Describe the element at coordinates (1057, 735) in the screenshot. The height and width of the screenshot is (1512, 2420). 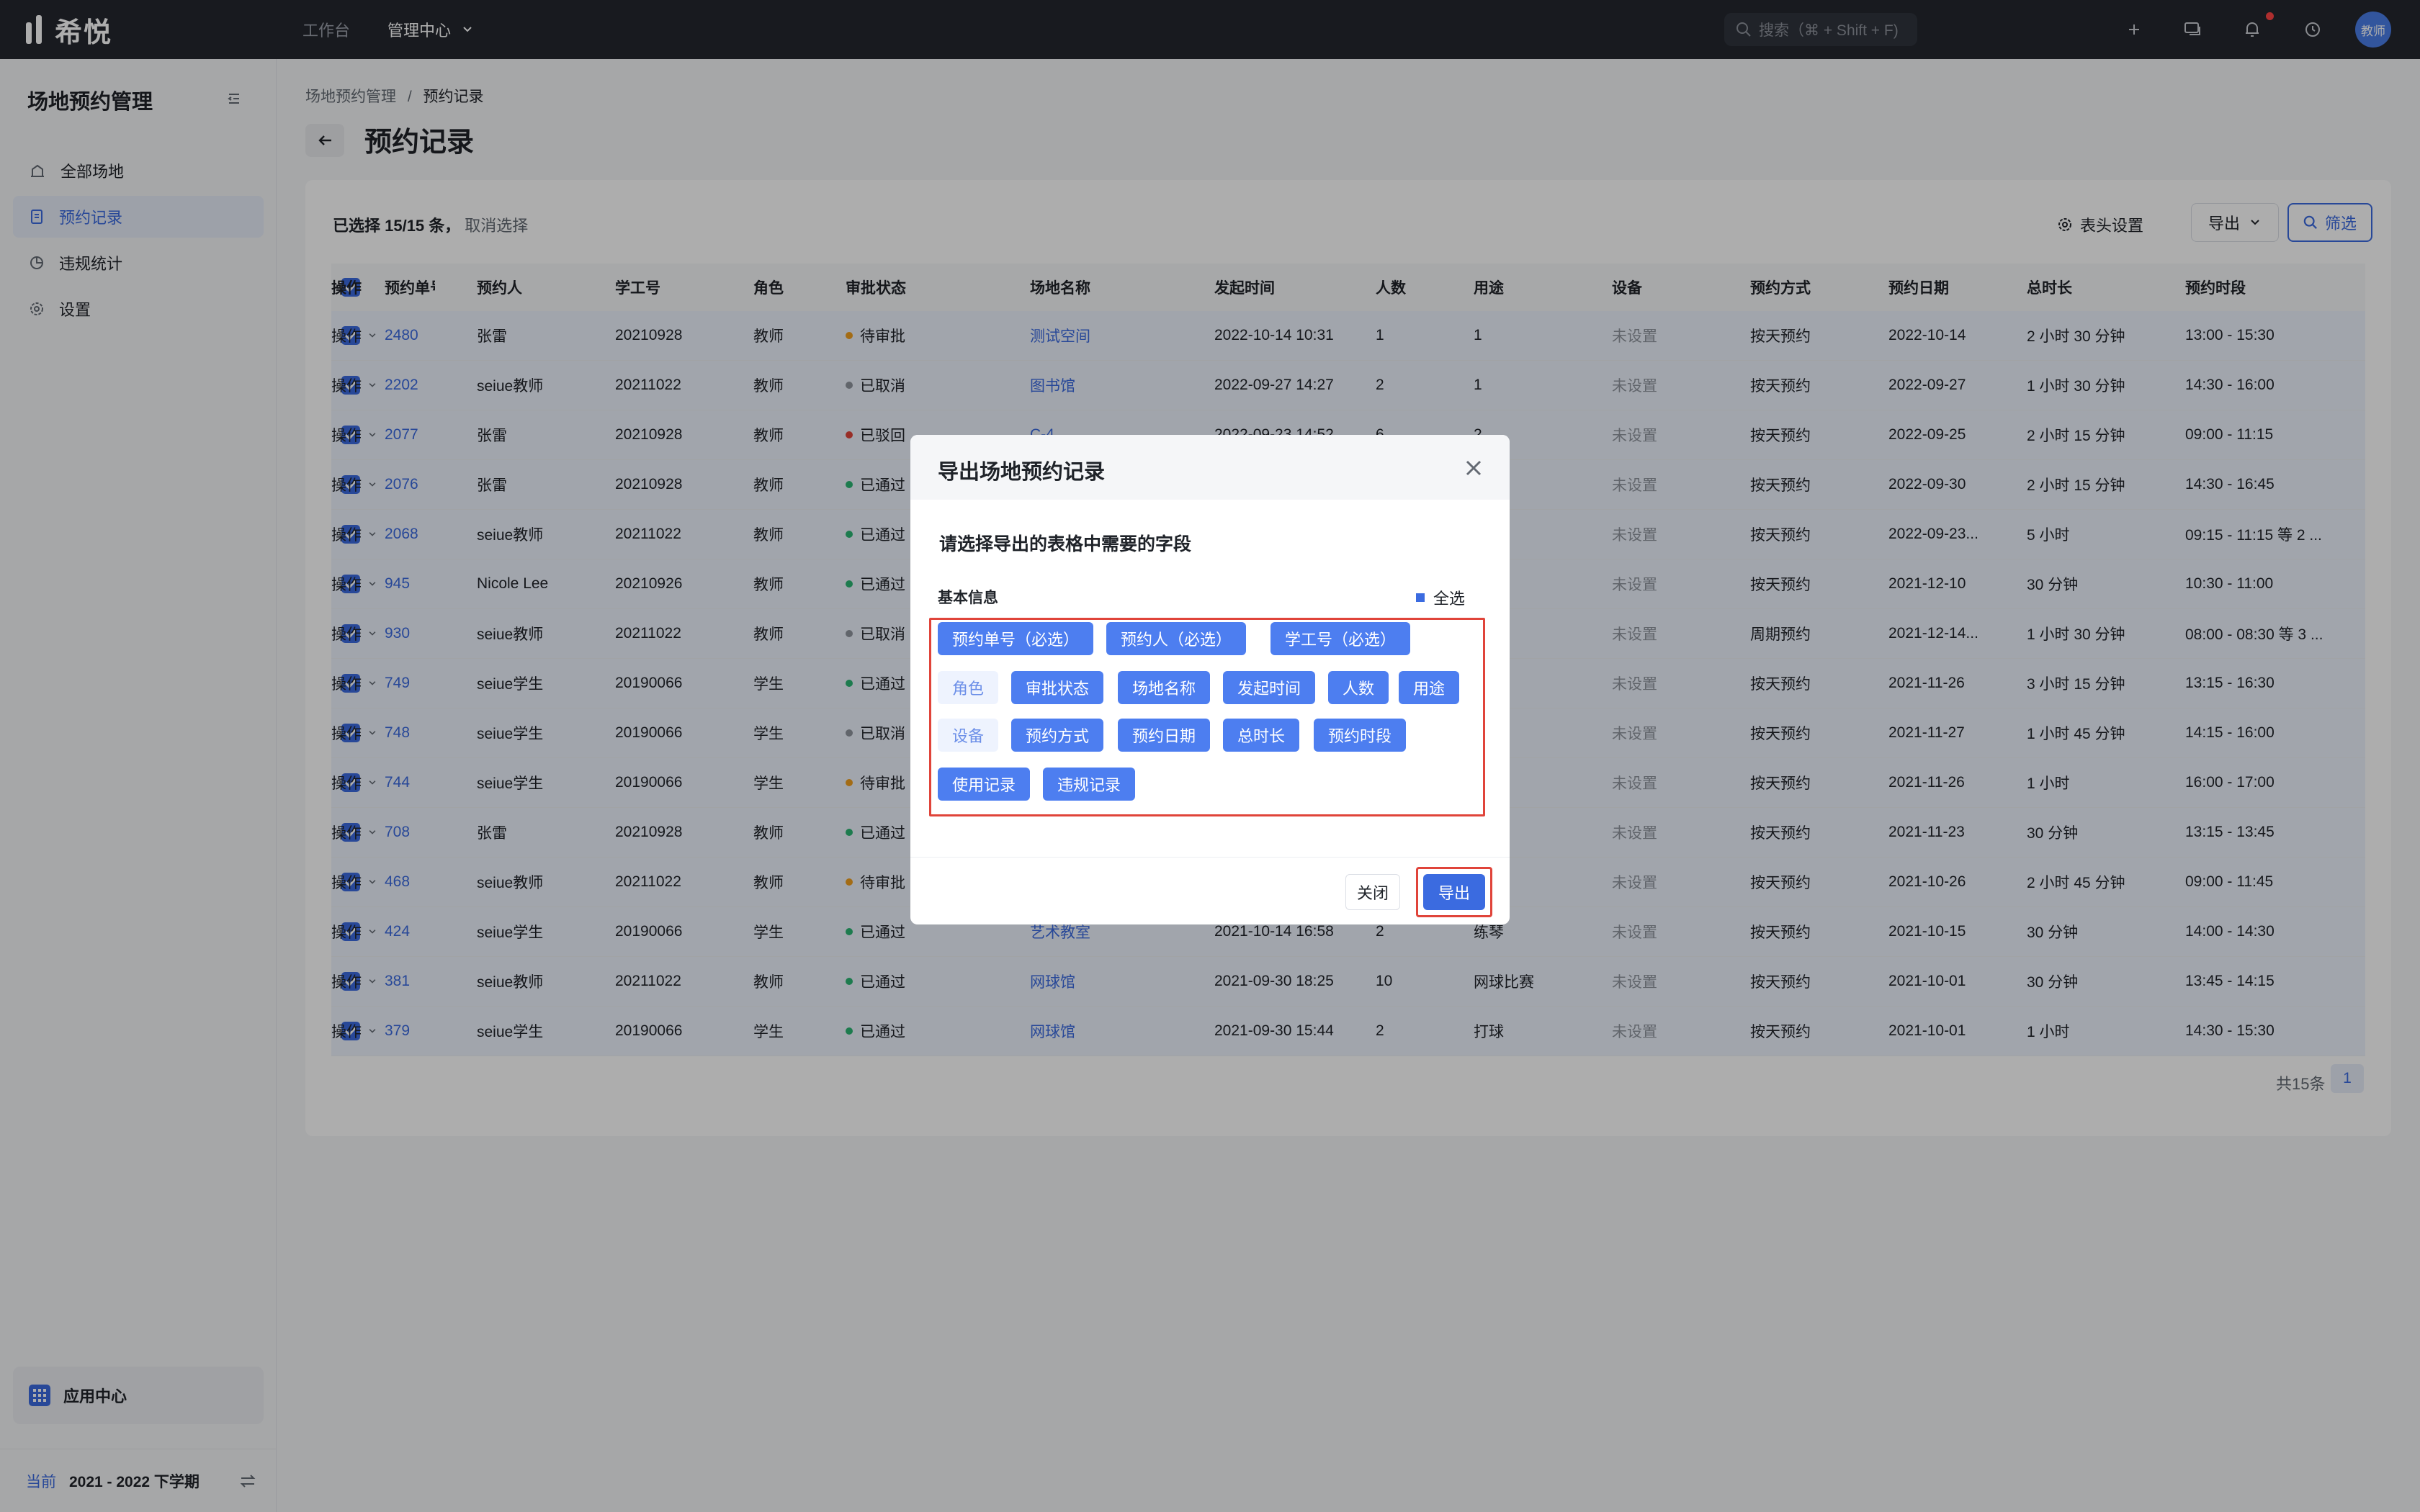
I see `field-chip: 预约方式` at that location.